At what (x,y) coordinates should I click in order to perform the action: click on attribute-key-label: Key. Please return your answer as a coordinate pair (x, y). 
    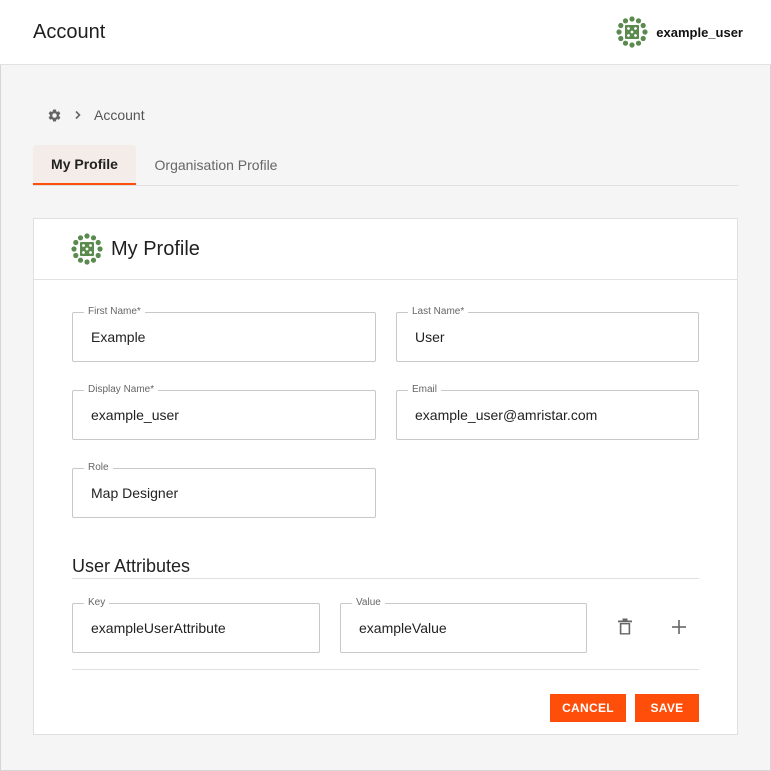
    Looking at the image, I should click on (97, 603).